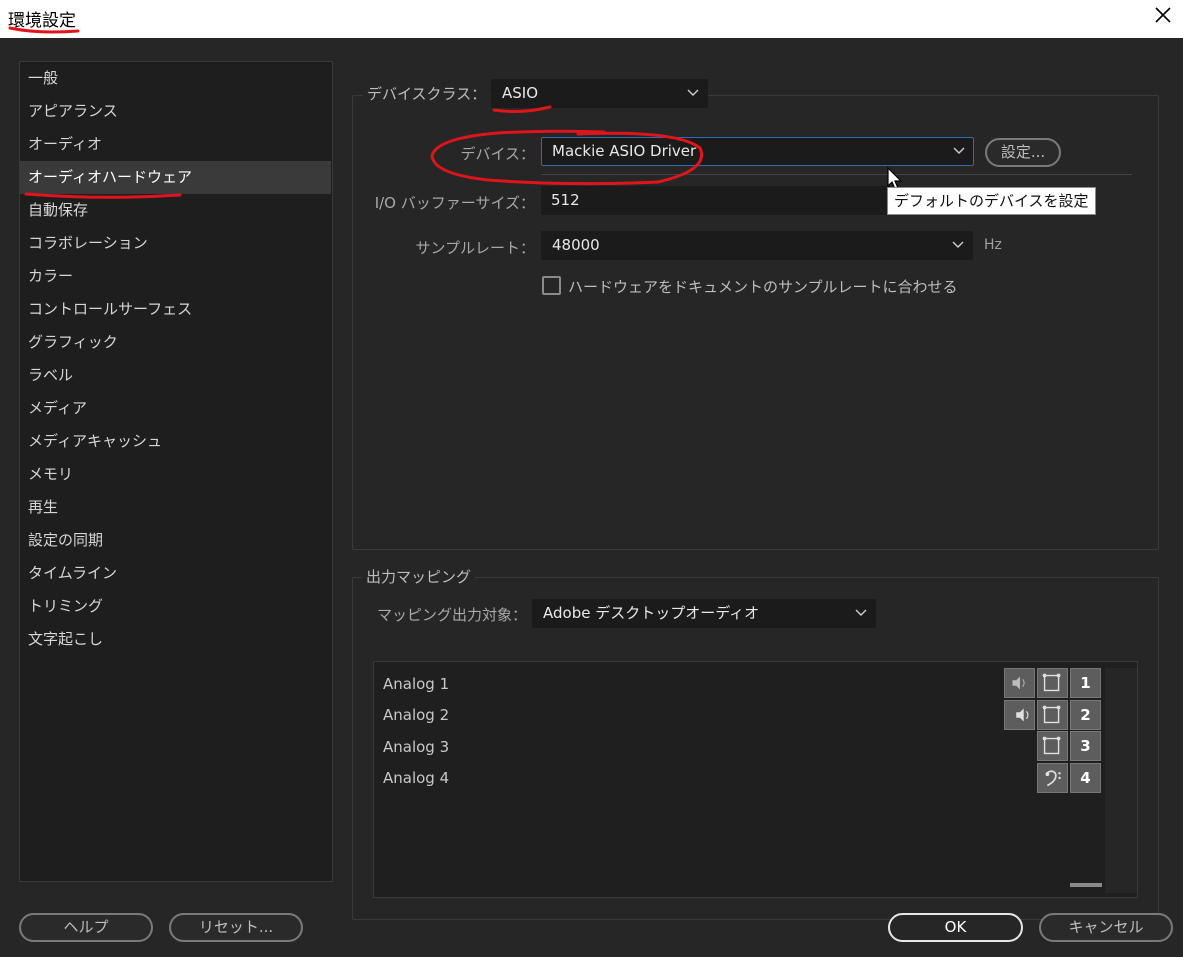  I want to click on device-dropdown: Mackie ASIO Driver, so click(757, 151).